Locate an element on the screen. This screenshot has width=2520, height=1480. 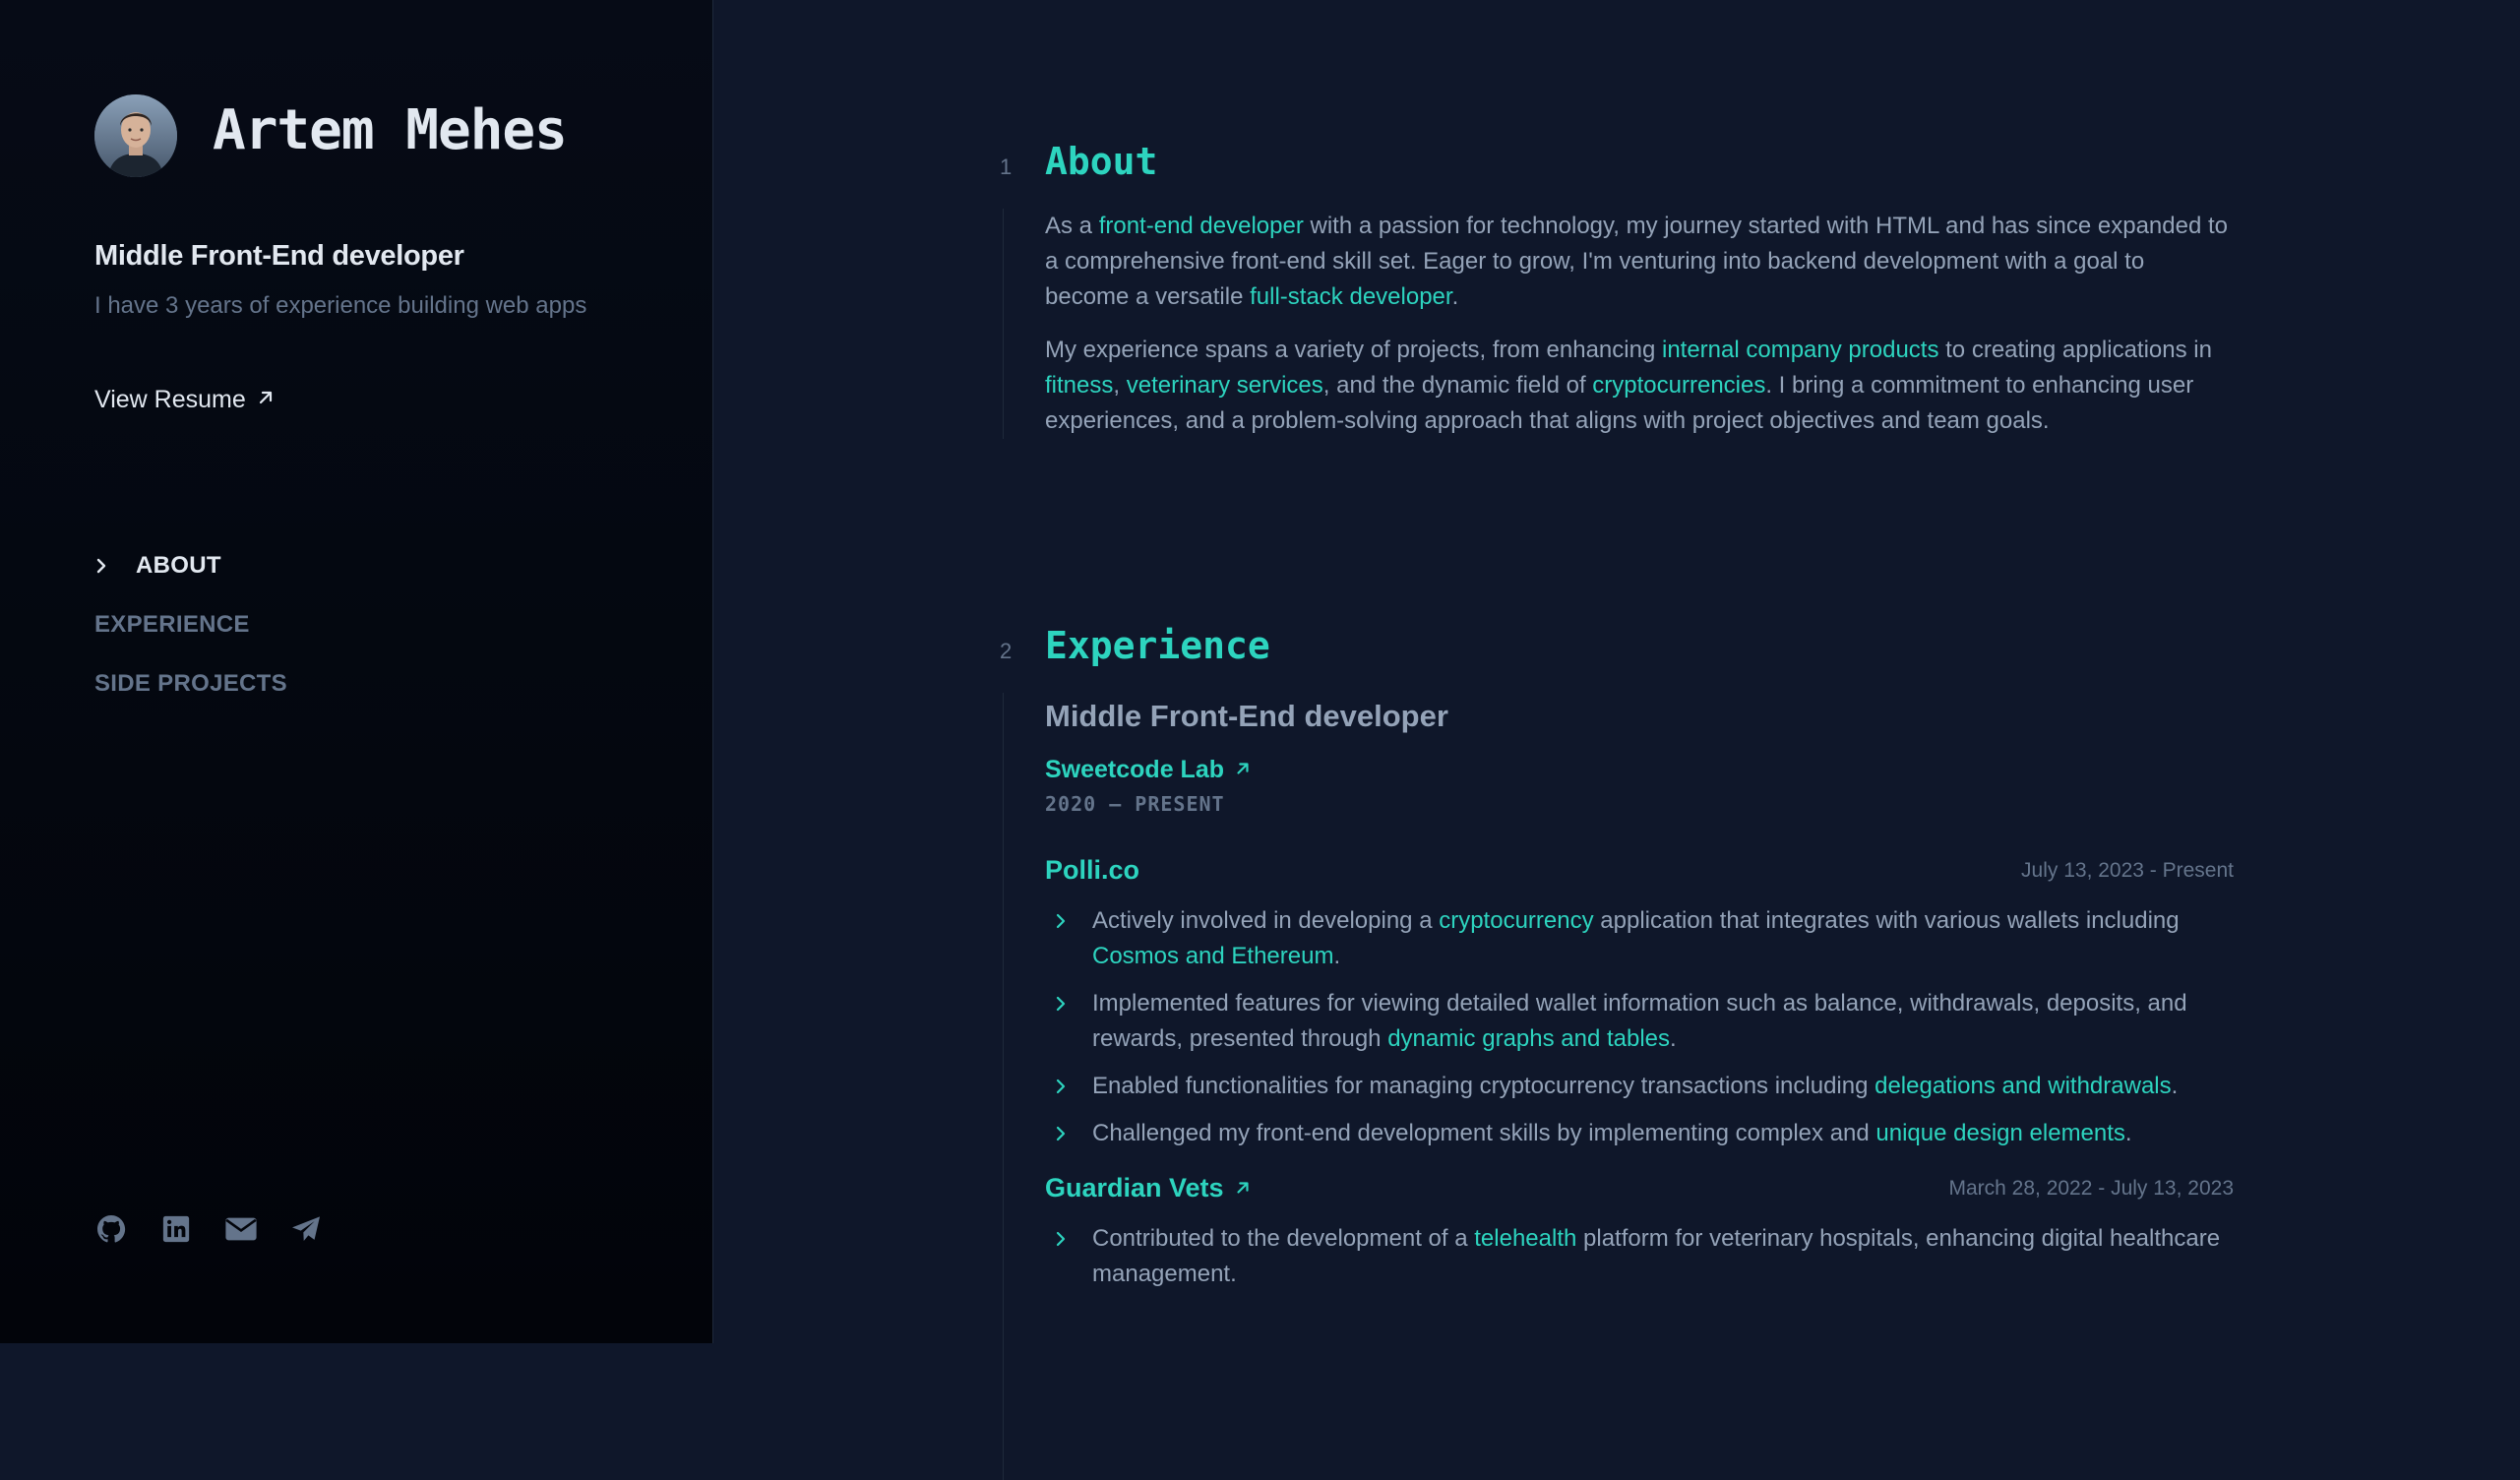
job-title: Middle Front-End developer is located at coordinates (1246, 716).